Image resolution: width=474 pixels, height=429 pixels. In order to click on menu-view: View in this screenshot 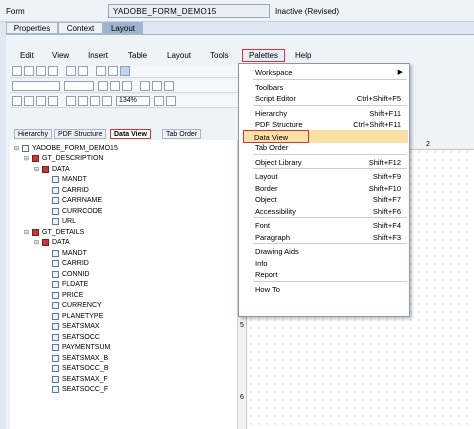, I will do `click(60, 55)`.